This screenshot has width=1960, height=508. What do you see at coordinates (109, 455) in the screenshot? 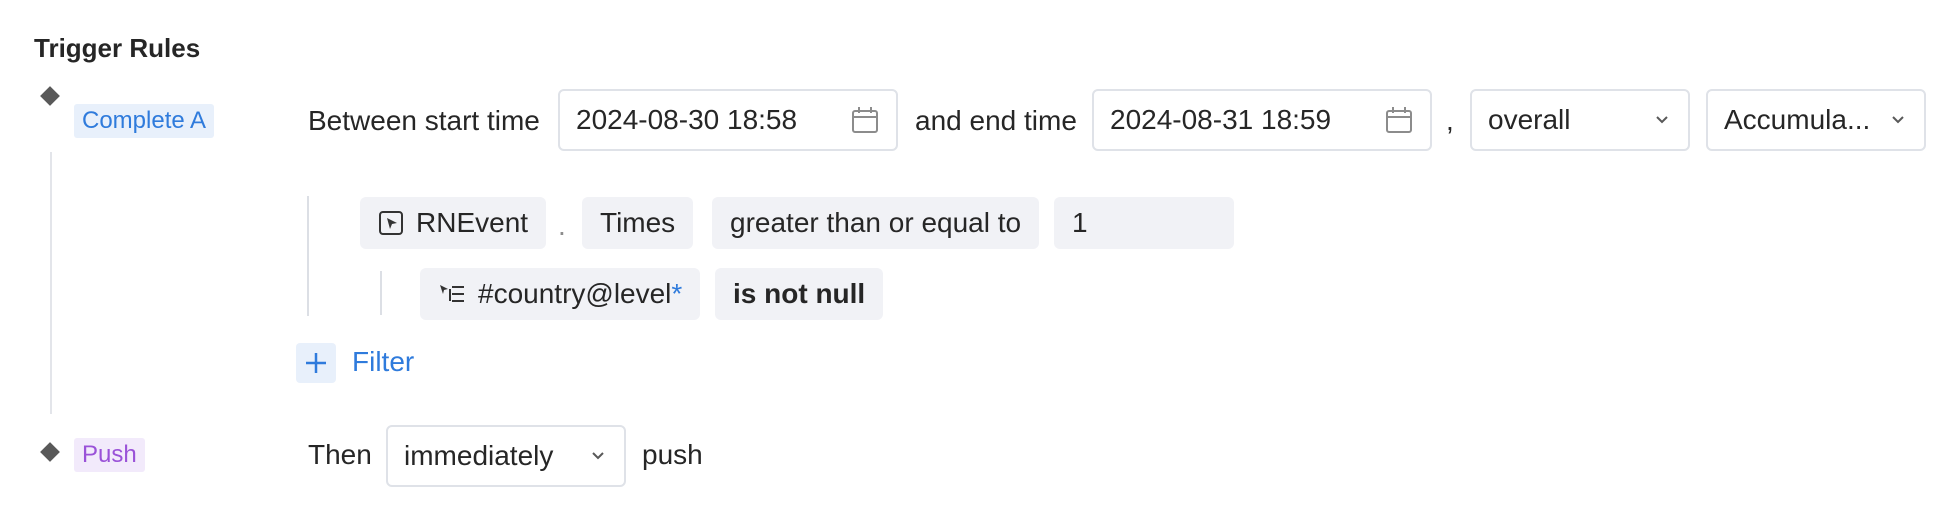
I see `step-tag-push: Push` at bounding box center [109, 455].